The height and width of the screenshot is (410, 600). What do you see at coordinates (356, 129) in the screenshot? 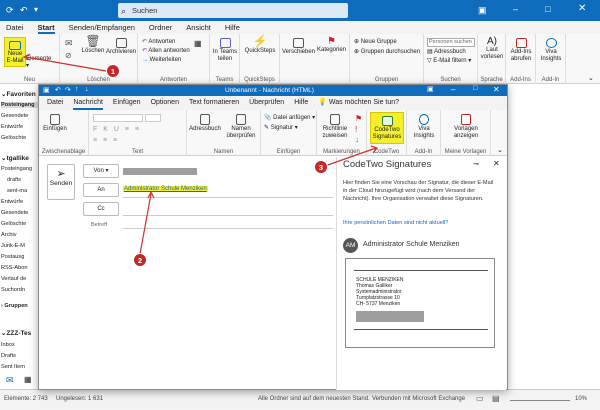
I see `importance-icon: !` at bounding box center [356, 129].